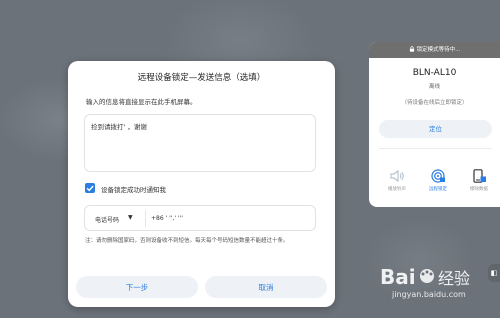 Image resolution: width=500 pixels, height=318 pixels. What do you see at coordinates (479, 176) in the screenshot?
I see `erase-phone-icon` at bounding box center [479, 176].